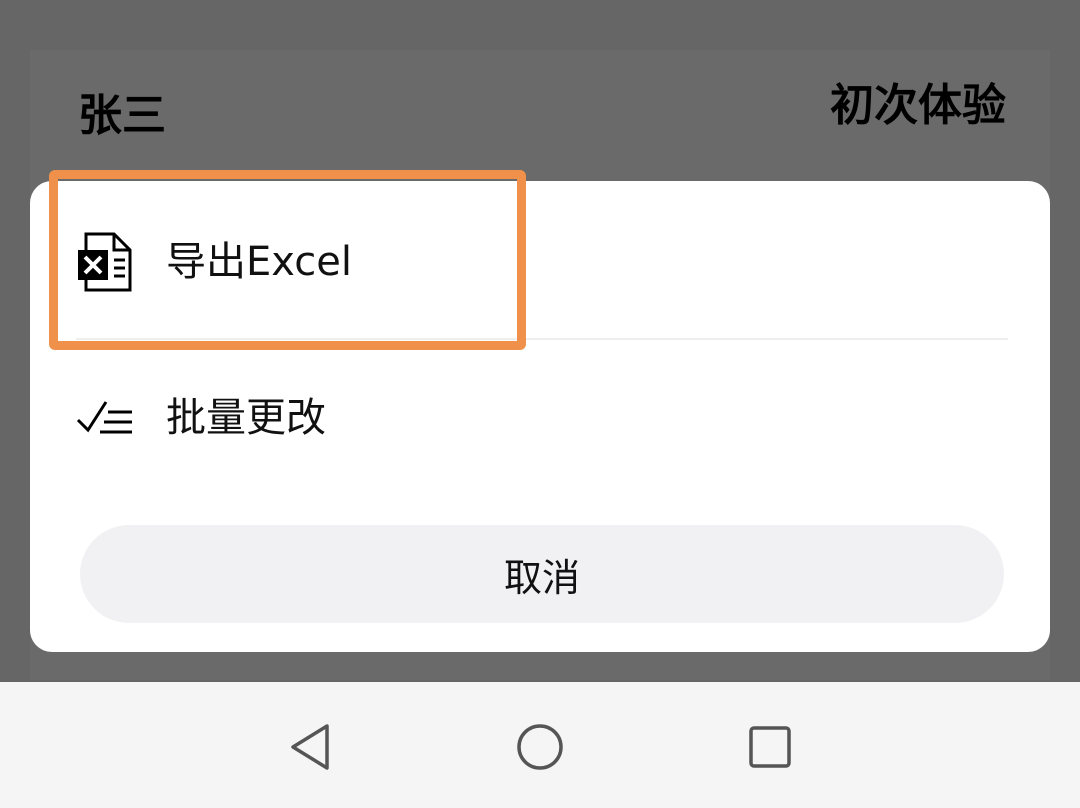  What do you see at coordinates (246, 418) in the screenshot?
I see `batch-change-label: 批量更改` at bounding box center [246, 418].